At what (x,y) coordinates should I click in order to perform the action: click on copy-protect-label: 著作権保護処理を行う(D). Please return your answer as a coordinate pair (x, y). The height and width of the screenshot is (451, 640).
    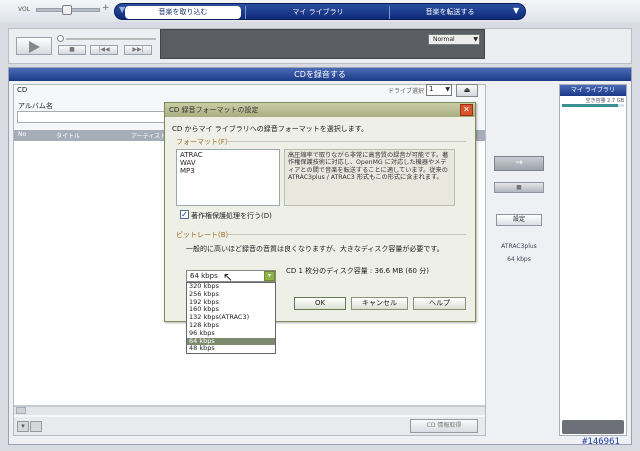
    Looking at the image, I should click on (231, 216).